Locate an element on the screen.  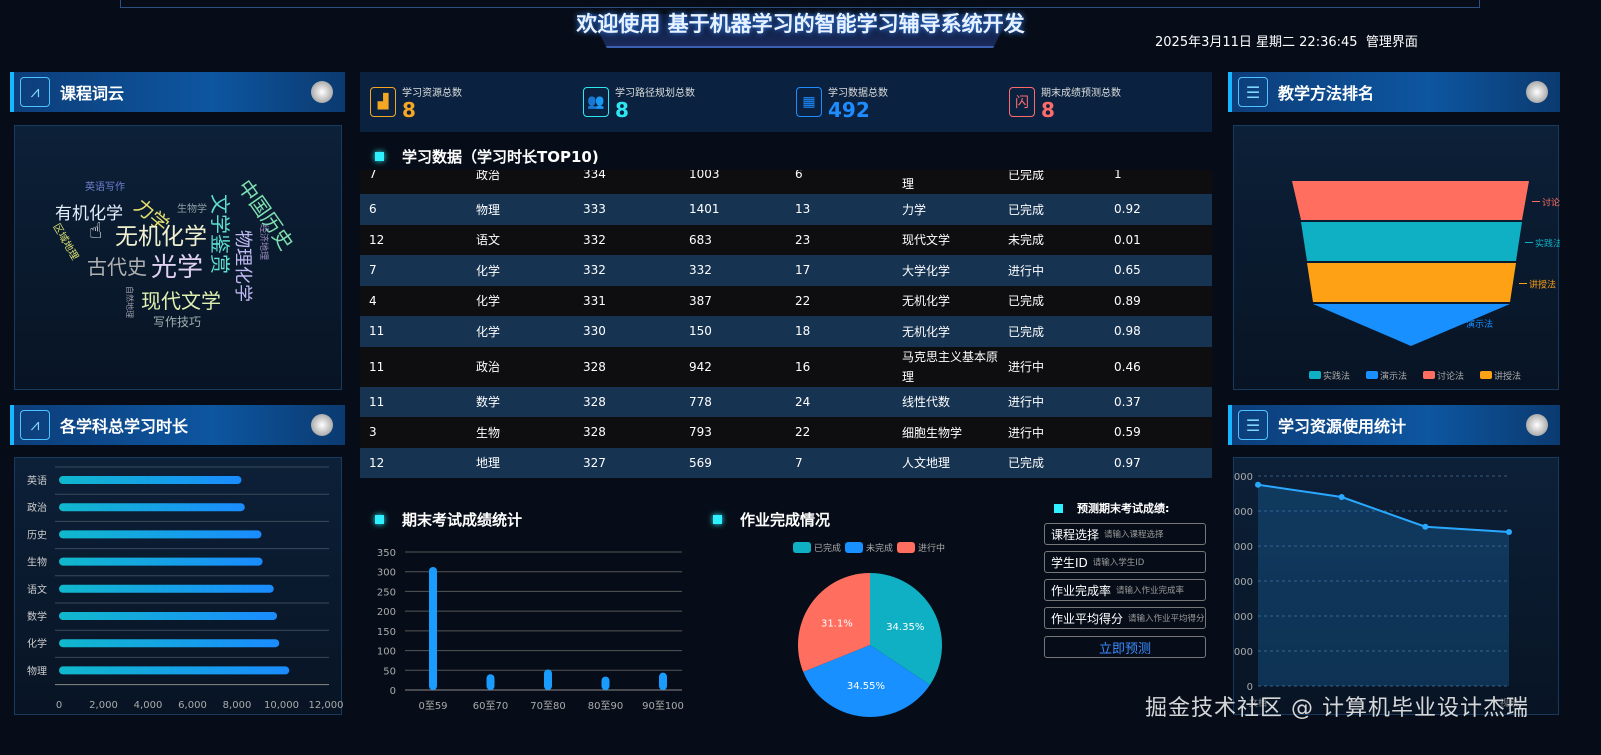
table-cell: 0.97 is located at coordinates (1127, 462).